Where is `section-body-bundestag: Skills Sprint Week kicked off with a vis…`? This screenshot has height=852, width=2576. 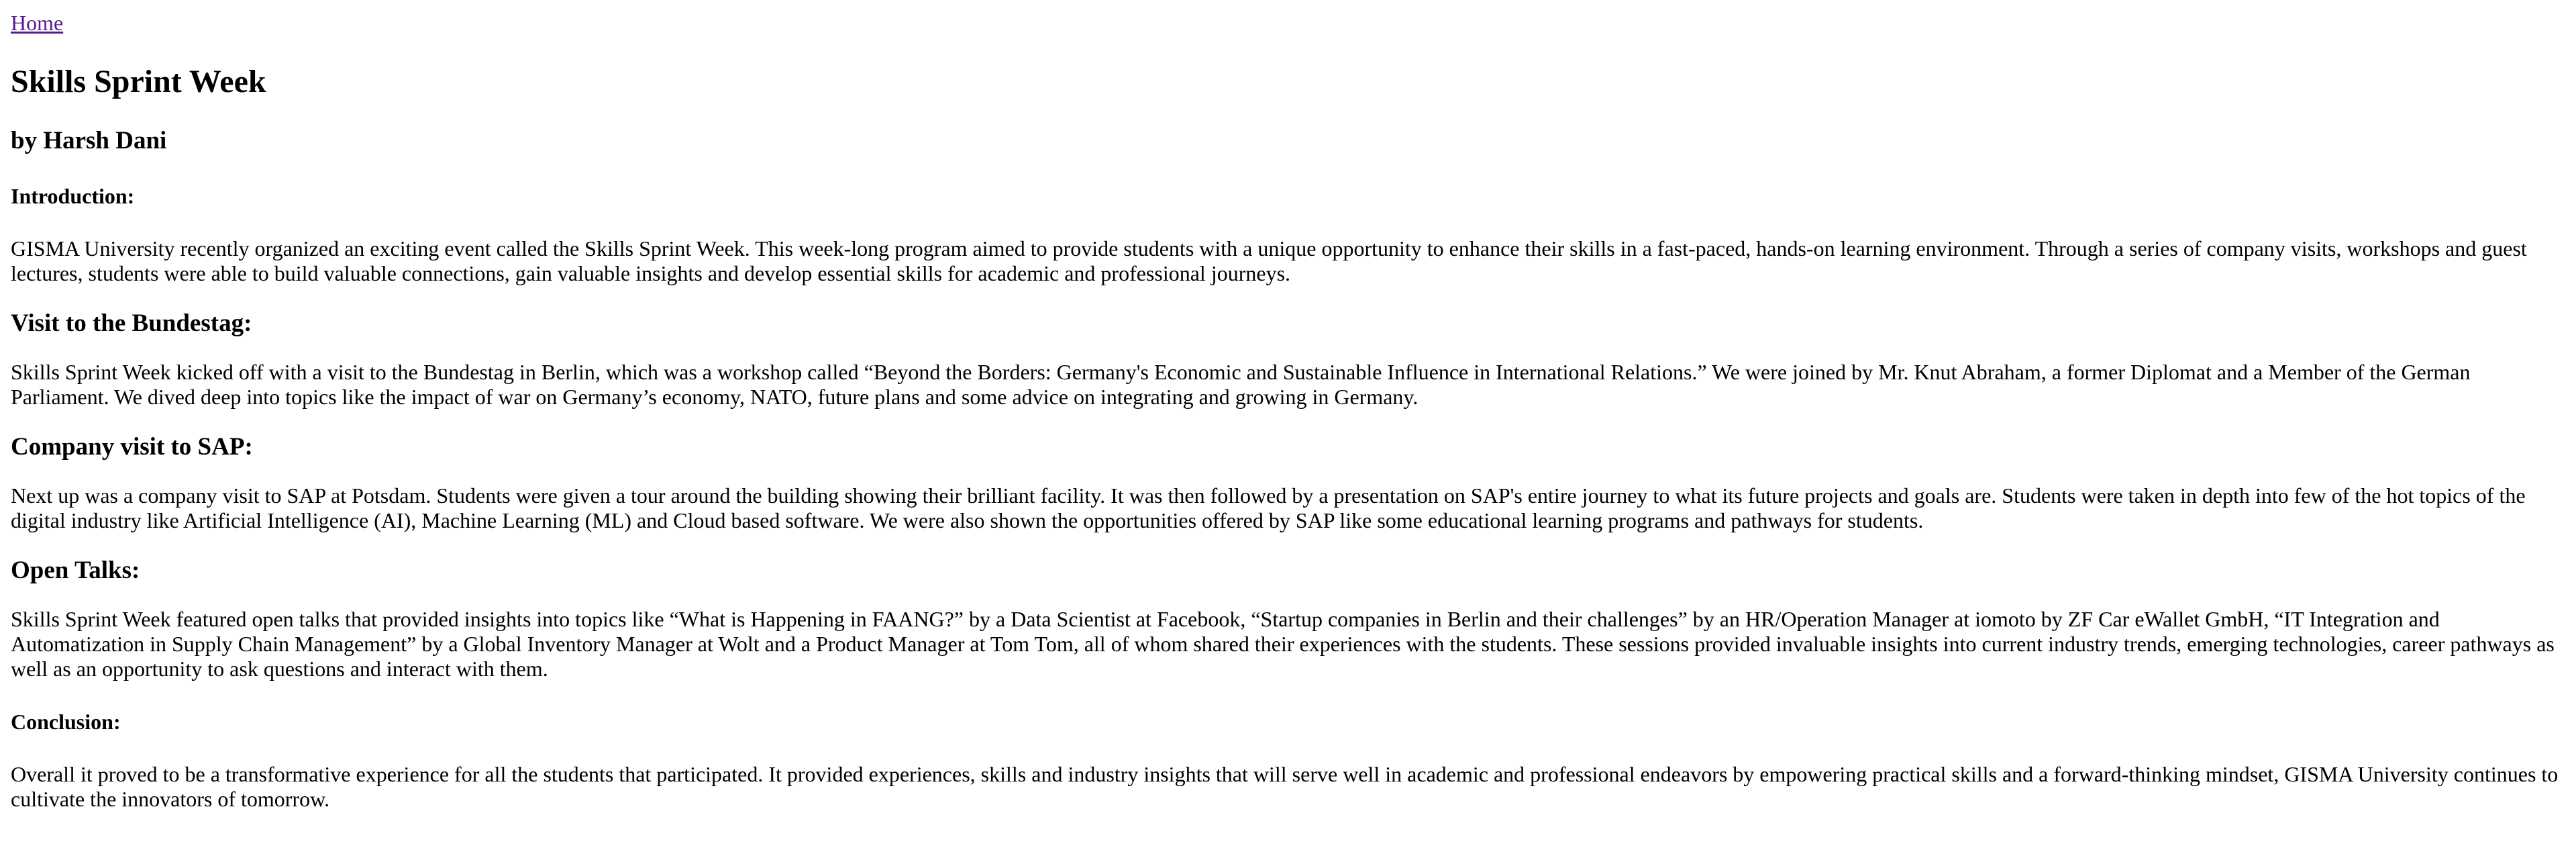 section-body-bundestag: Skills Sprint Week kicked off with a vis… is located at coordinates (1241, 384).